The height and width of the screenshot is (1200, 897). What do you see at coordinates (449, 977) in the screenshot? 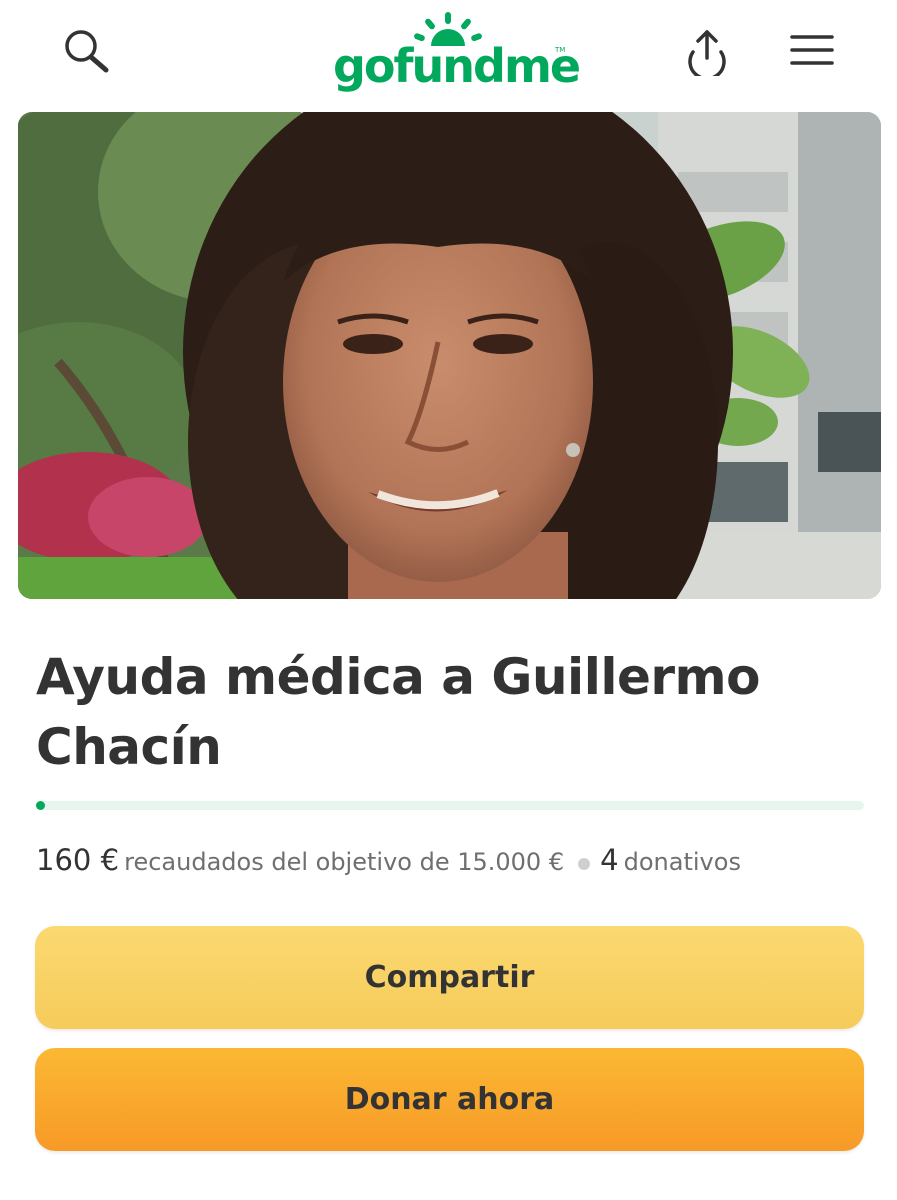
I see `share-button: Compartir` at bounding box center [449, 977].